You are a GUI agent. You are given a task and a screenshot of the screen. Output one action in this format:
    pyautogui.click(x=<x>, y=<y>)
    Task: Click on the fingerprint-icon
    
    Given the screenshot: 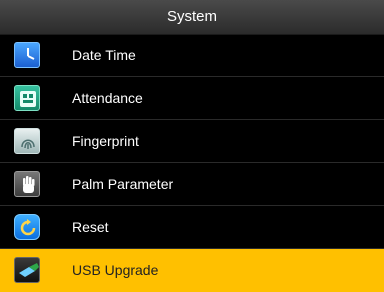 What is the action you would take?
    pyautogui.click(x=27, y=141)
    